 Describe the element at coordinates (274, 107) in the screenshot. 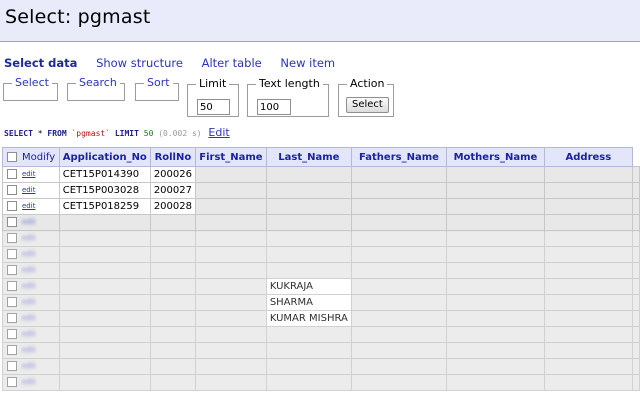

I see `text-length-input` at that location.